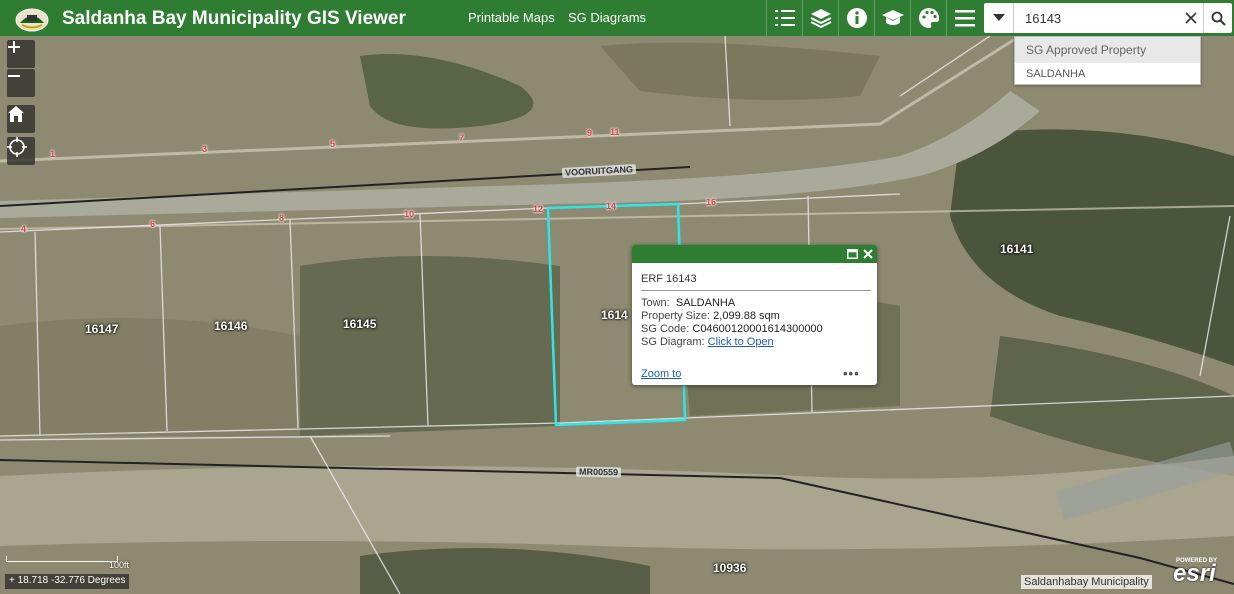 The height and width of the screenshot is (594, 1234). Describe the element at coordinates (669, 279) in the screenshot. I see `popup-title: ERF 16143` at that location.